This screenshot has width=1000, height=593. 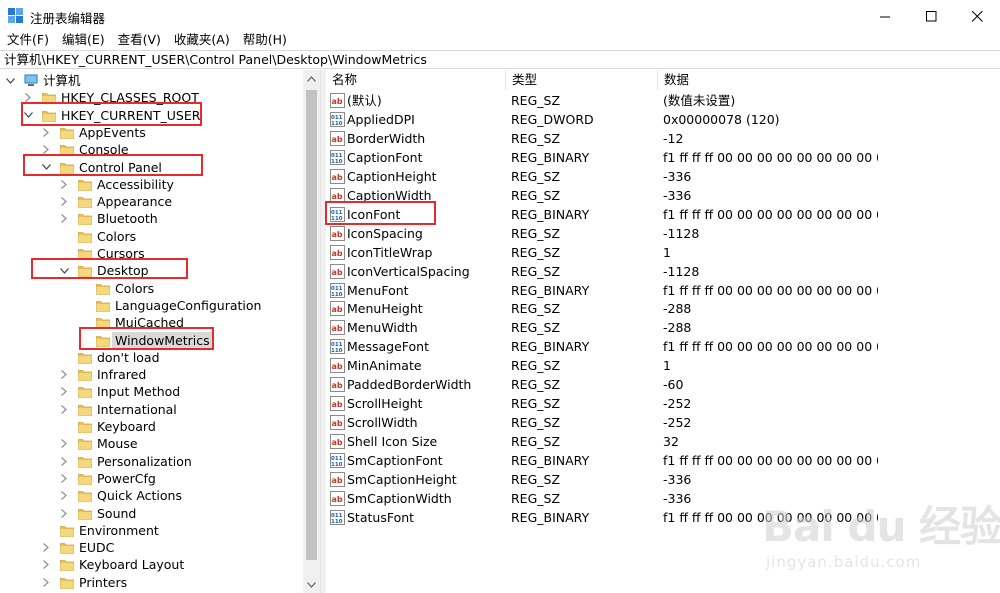 What do you see at coordinates (151, 478) in the screenshot?
I see `tree-item: PowerCfg` at bounding box center [151, 478].